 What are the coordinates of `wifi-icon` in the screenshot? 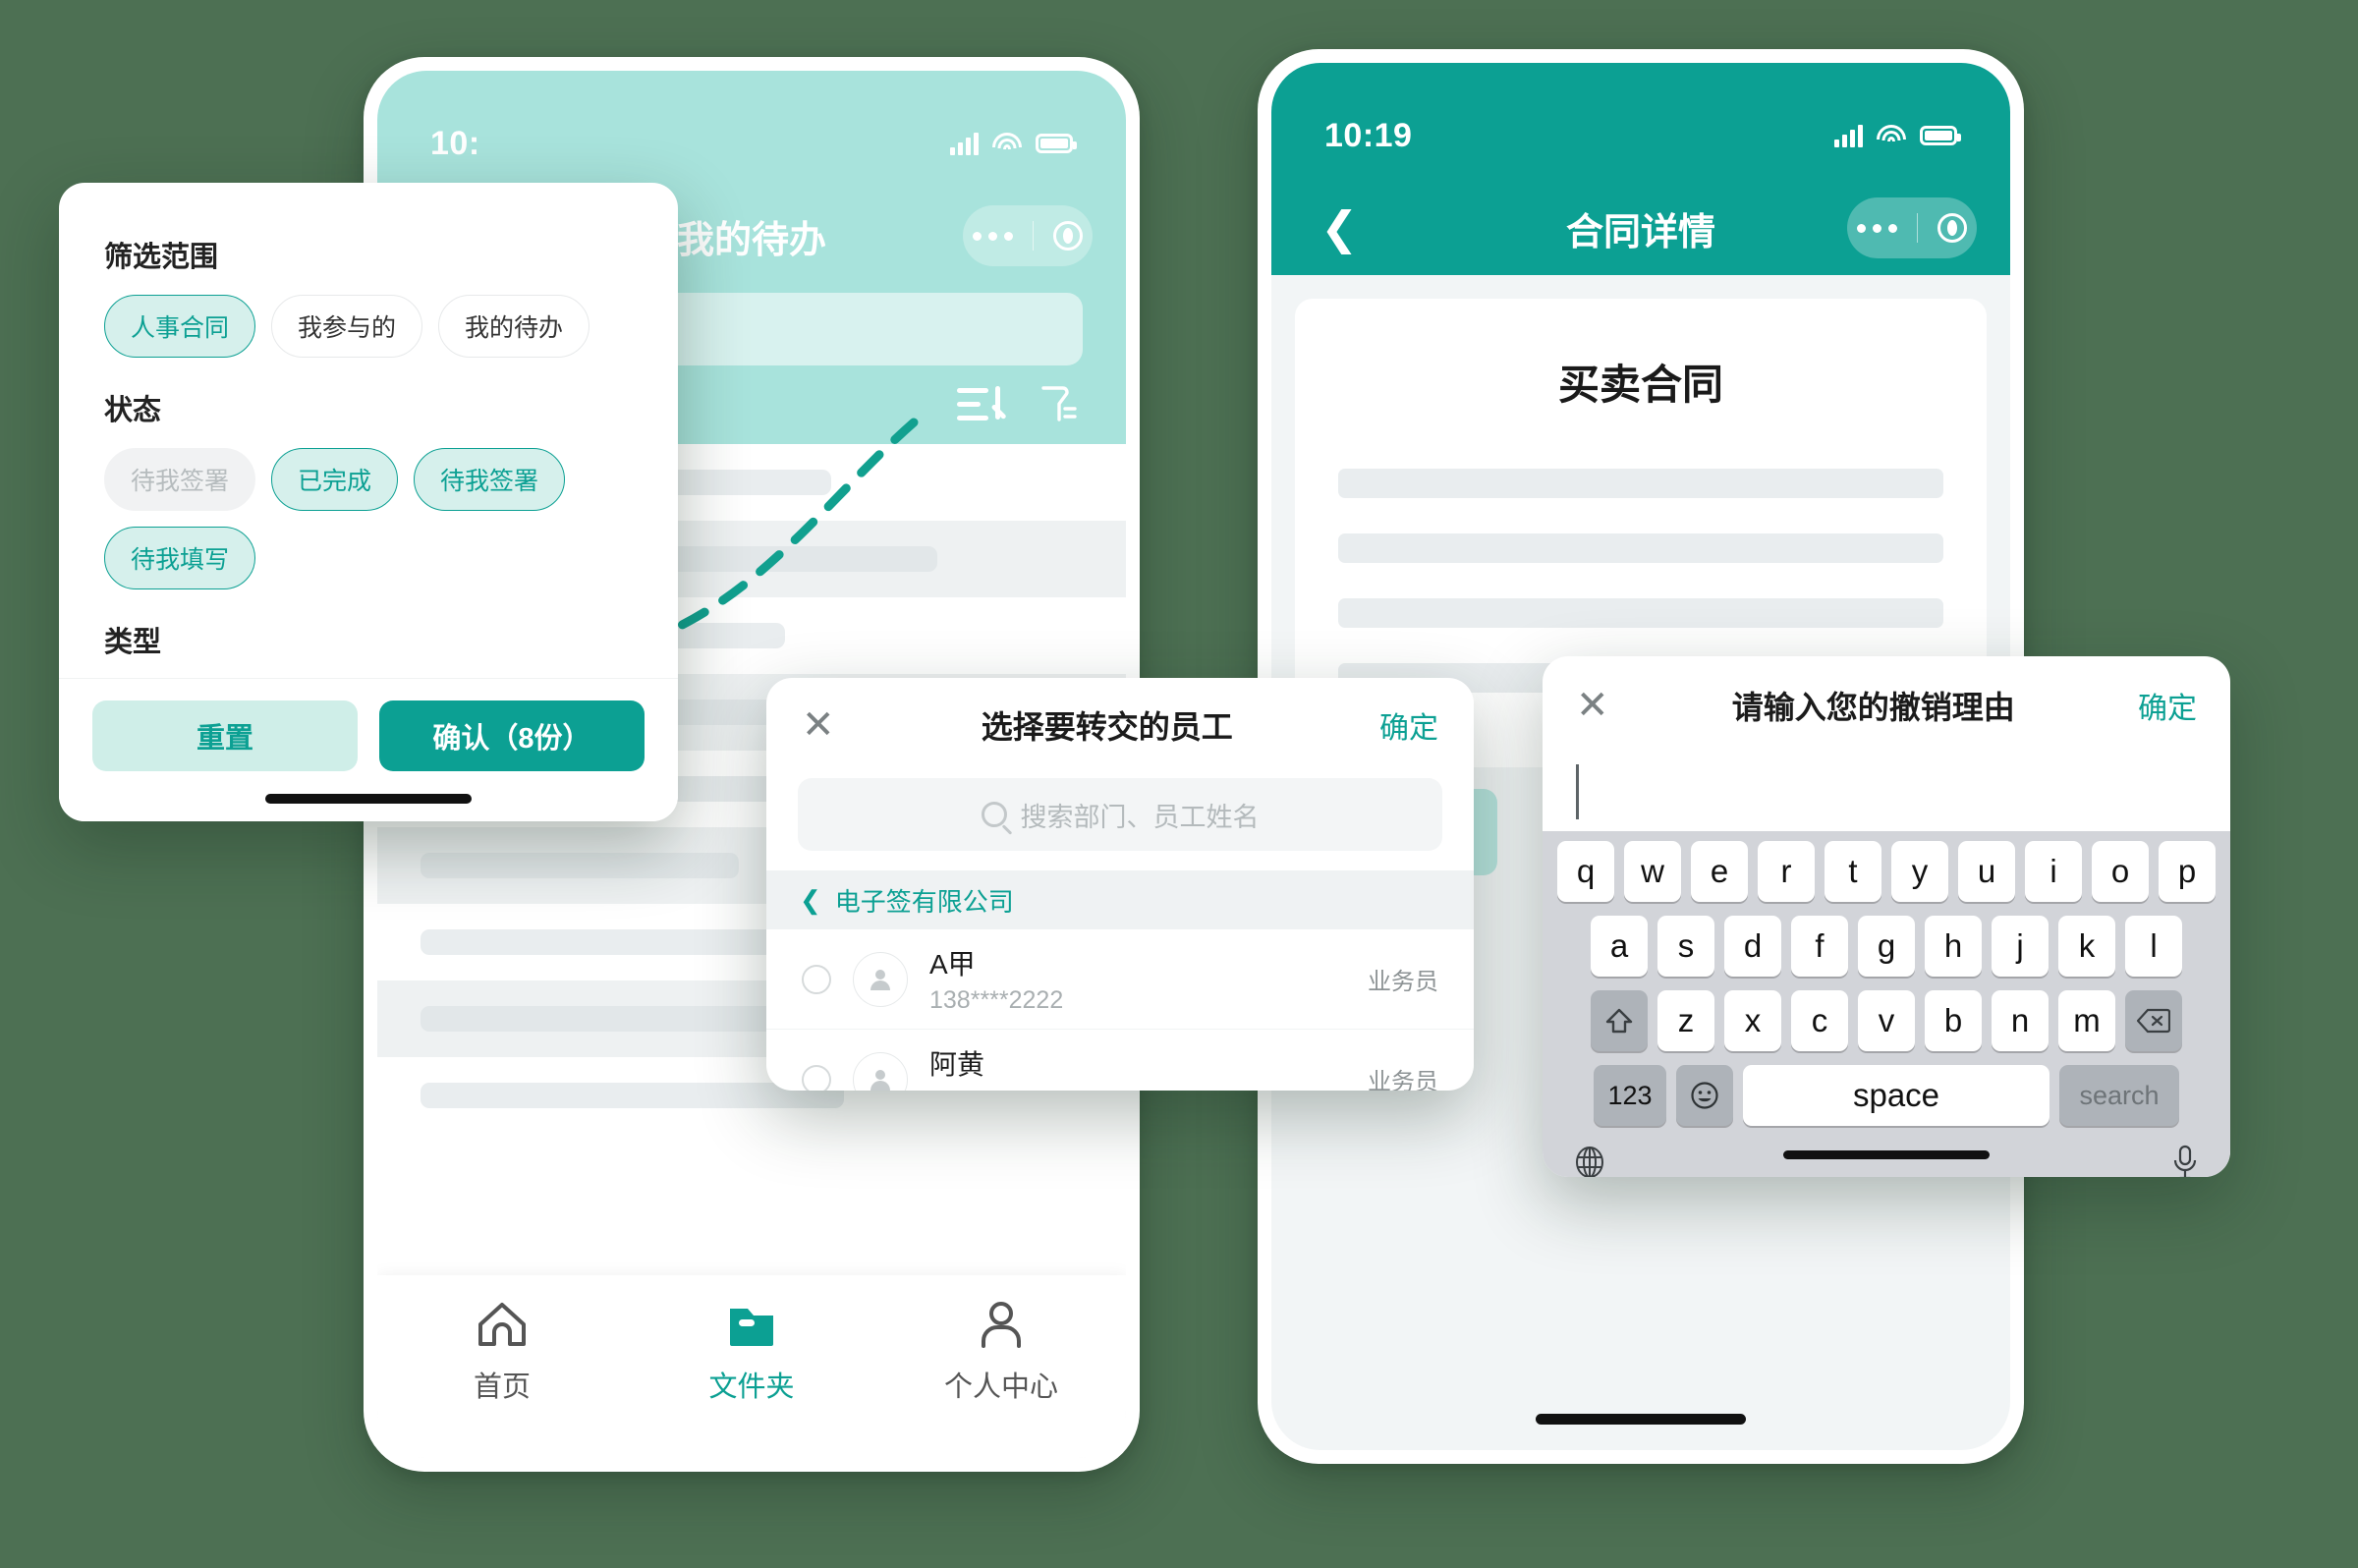 It's located at (1007, 143).